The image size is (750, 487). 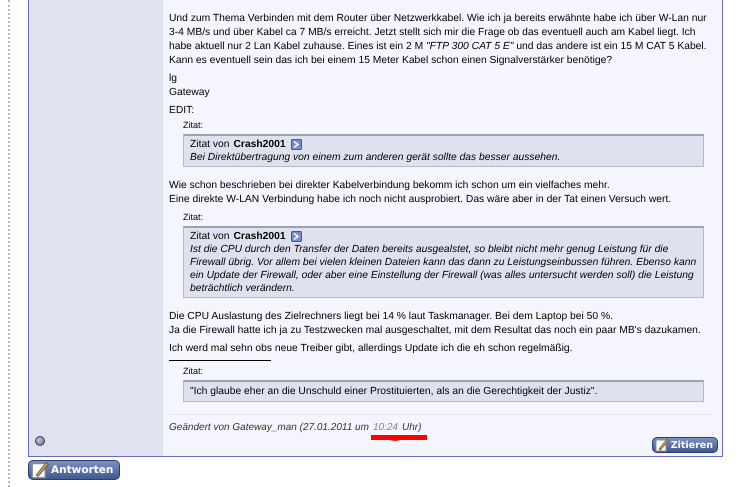 I want to click on edit-note: Uhr), so click(x=412, y=428).